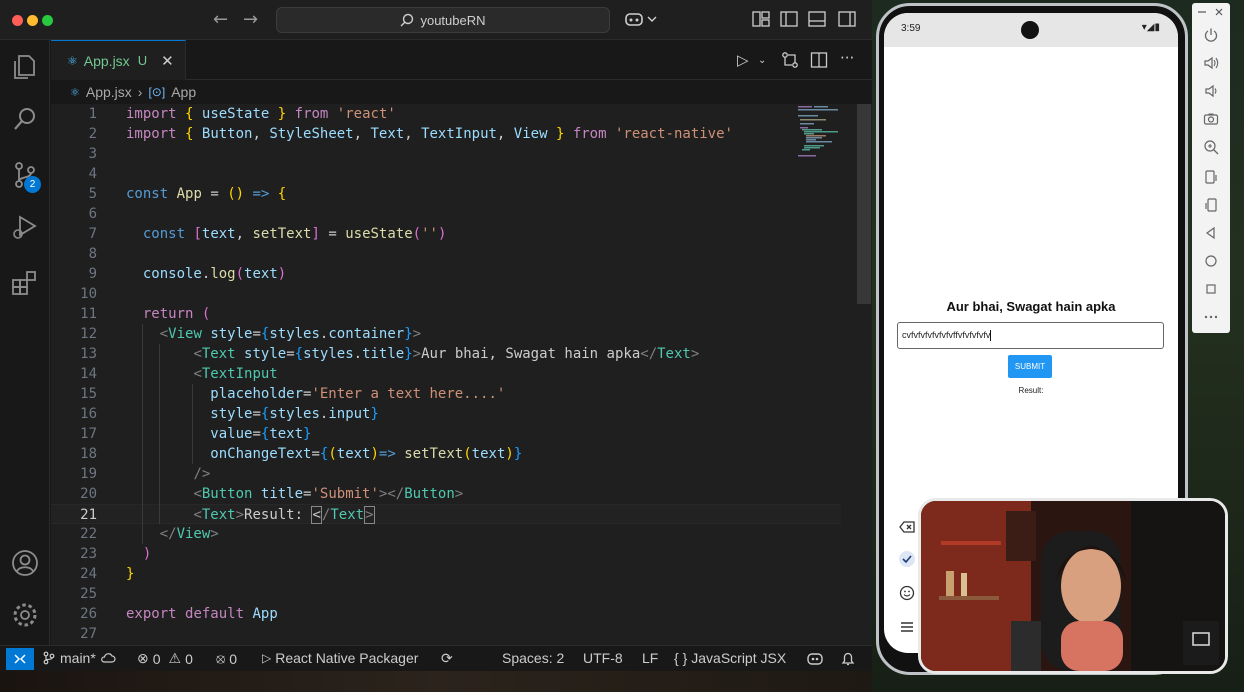  I want to click on notifications-bell-icon, so click(848, 659).